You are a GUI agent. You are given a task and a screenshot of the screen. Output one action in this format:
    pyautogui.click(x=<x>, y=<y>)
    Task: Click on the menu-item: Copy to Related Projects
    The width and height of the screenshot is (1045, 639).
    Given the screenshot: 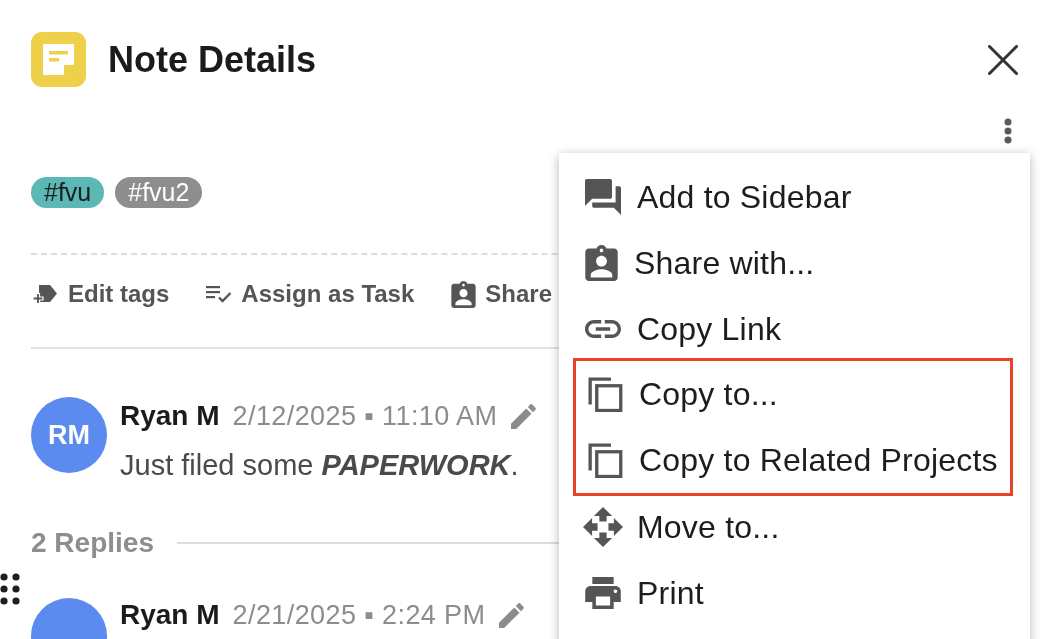 What is the action you would take?
    pyautogui.click(x=793, y=460)
    